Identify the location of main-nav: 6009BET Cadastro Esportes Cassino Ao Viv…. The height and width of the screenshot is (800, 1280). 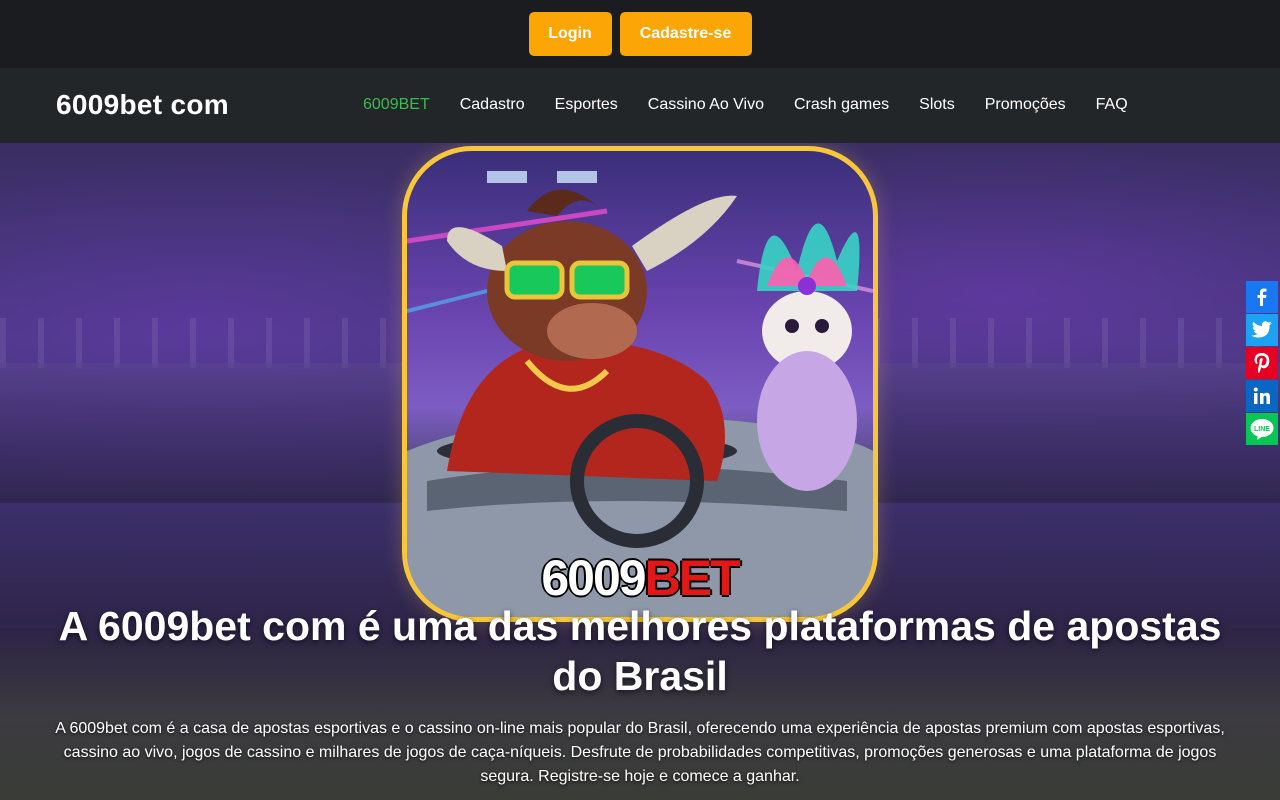
(745, 105).